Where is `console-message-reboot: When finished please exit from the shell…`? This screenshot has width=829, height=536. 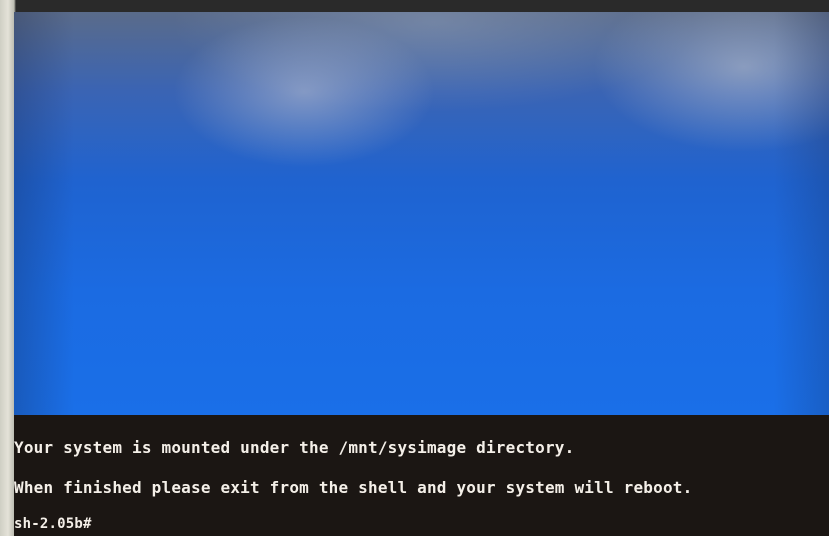
console-message-reboot: When finished please exit from the shell… is located at coordinates (353, 487).